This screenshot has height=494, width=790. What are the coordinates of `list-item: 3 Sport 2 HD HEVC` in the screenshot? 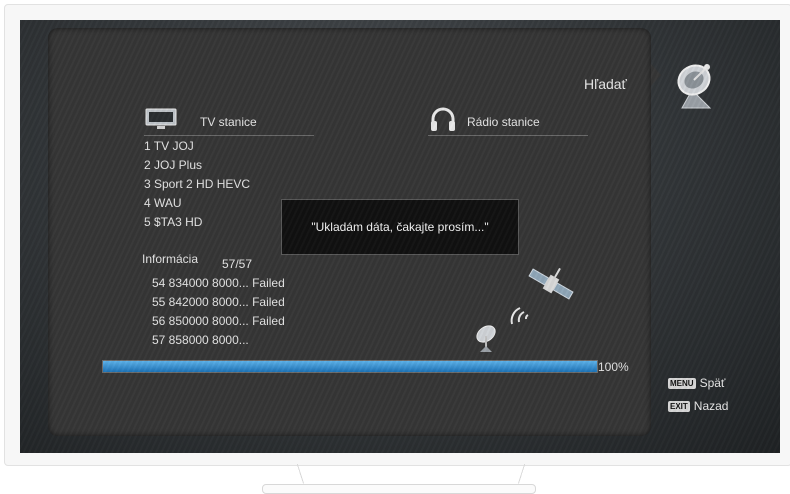 It's located at (197, 184).